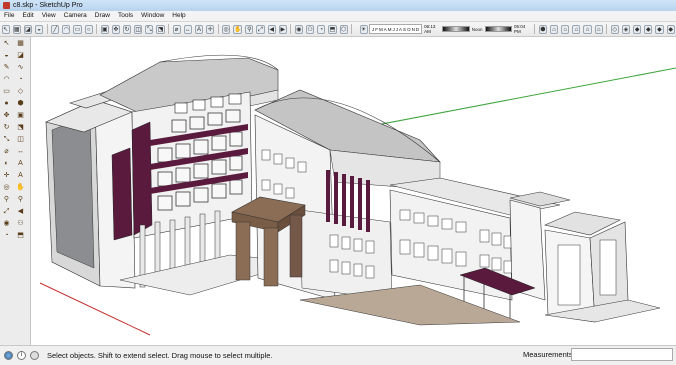 Image resolution: width=676 pixels, height=365 pixels. Describe the element at coordinates (149, 29) in the screenshot. I see `scale-icon: ⤡` at that location.